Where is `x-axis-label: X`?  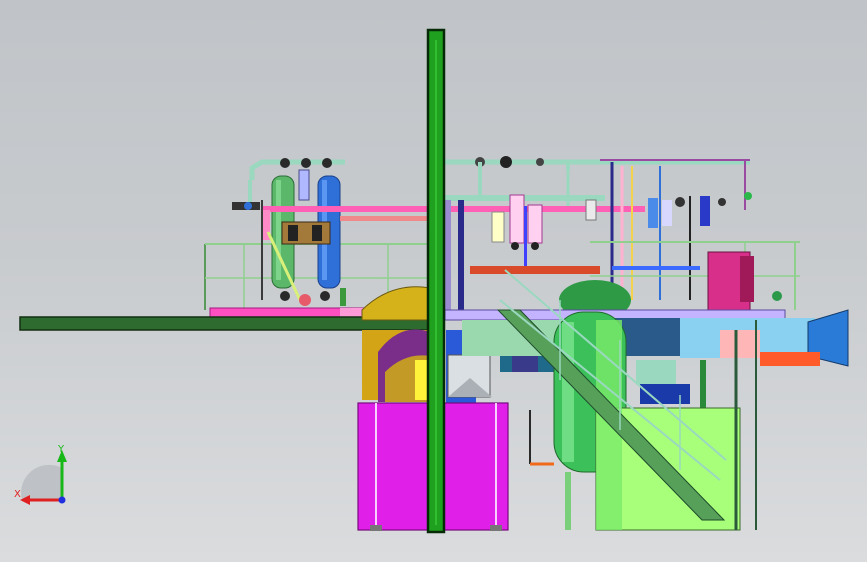
x-axis-label: X is located at coordinates (17, 494).